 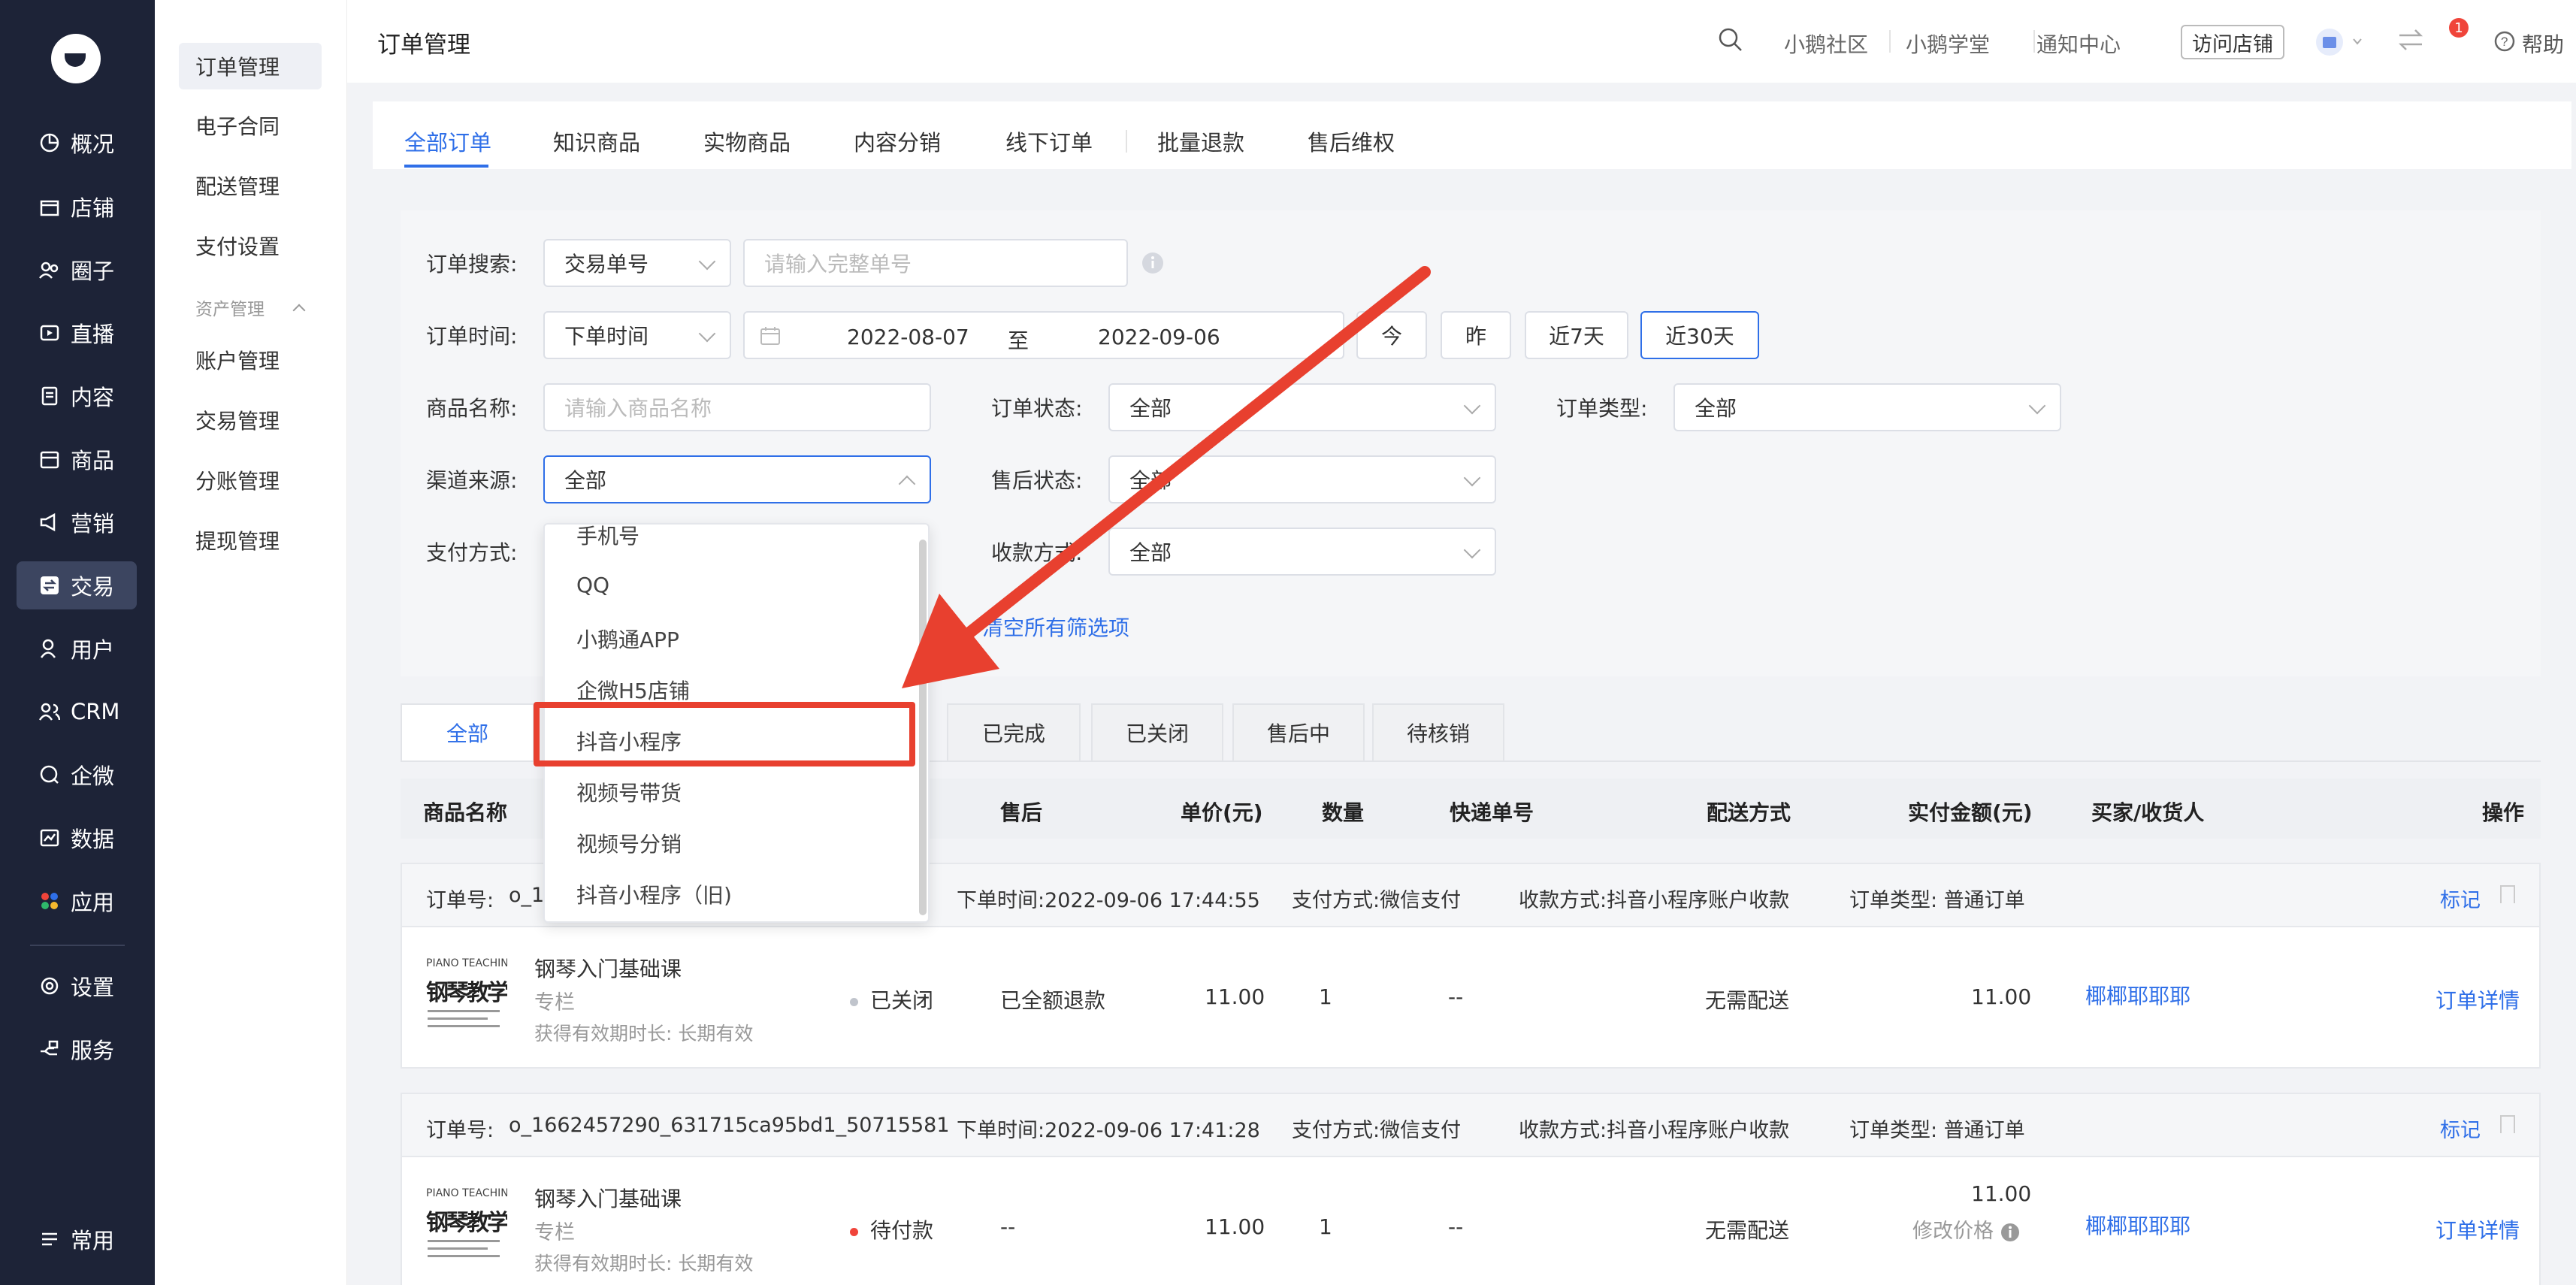 I want to click on submenu-delivery: 配送管理, so click(x=250, y=185).